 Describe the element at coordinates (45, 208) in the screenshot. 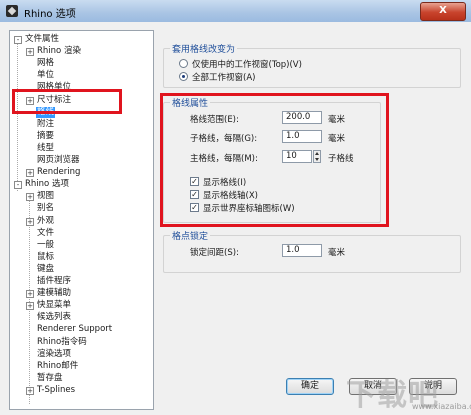

I see `tree-item: 别名` at that location.